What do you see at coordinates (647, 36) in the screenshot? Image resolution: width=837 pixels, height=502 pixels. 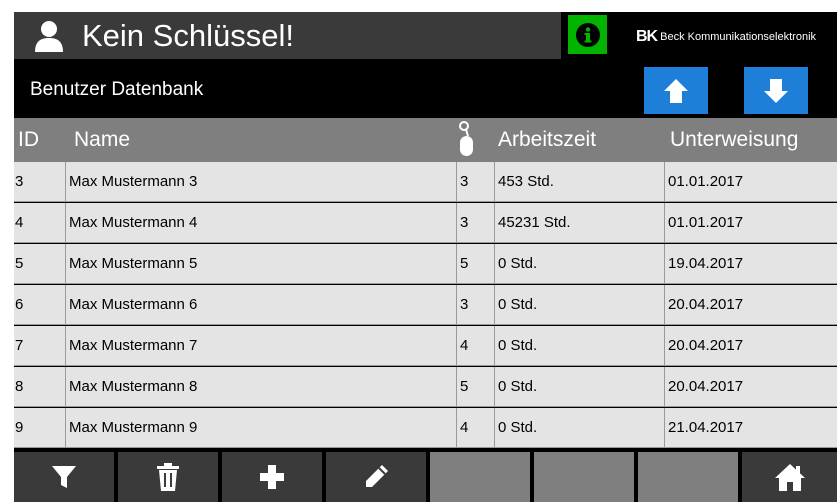 I see `logo-mark: BK` at bounding box center [647, 36].